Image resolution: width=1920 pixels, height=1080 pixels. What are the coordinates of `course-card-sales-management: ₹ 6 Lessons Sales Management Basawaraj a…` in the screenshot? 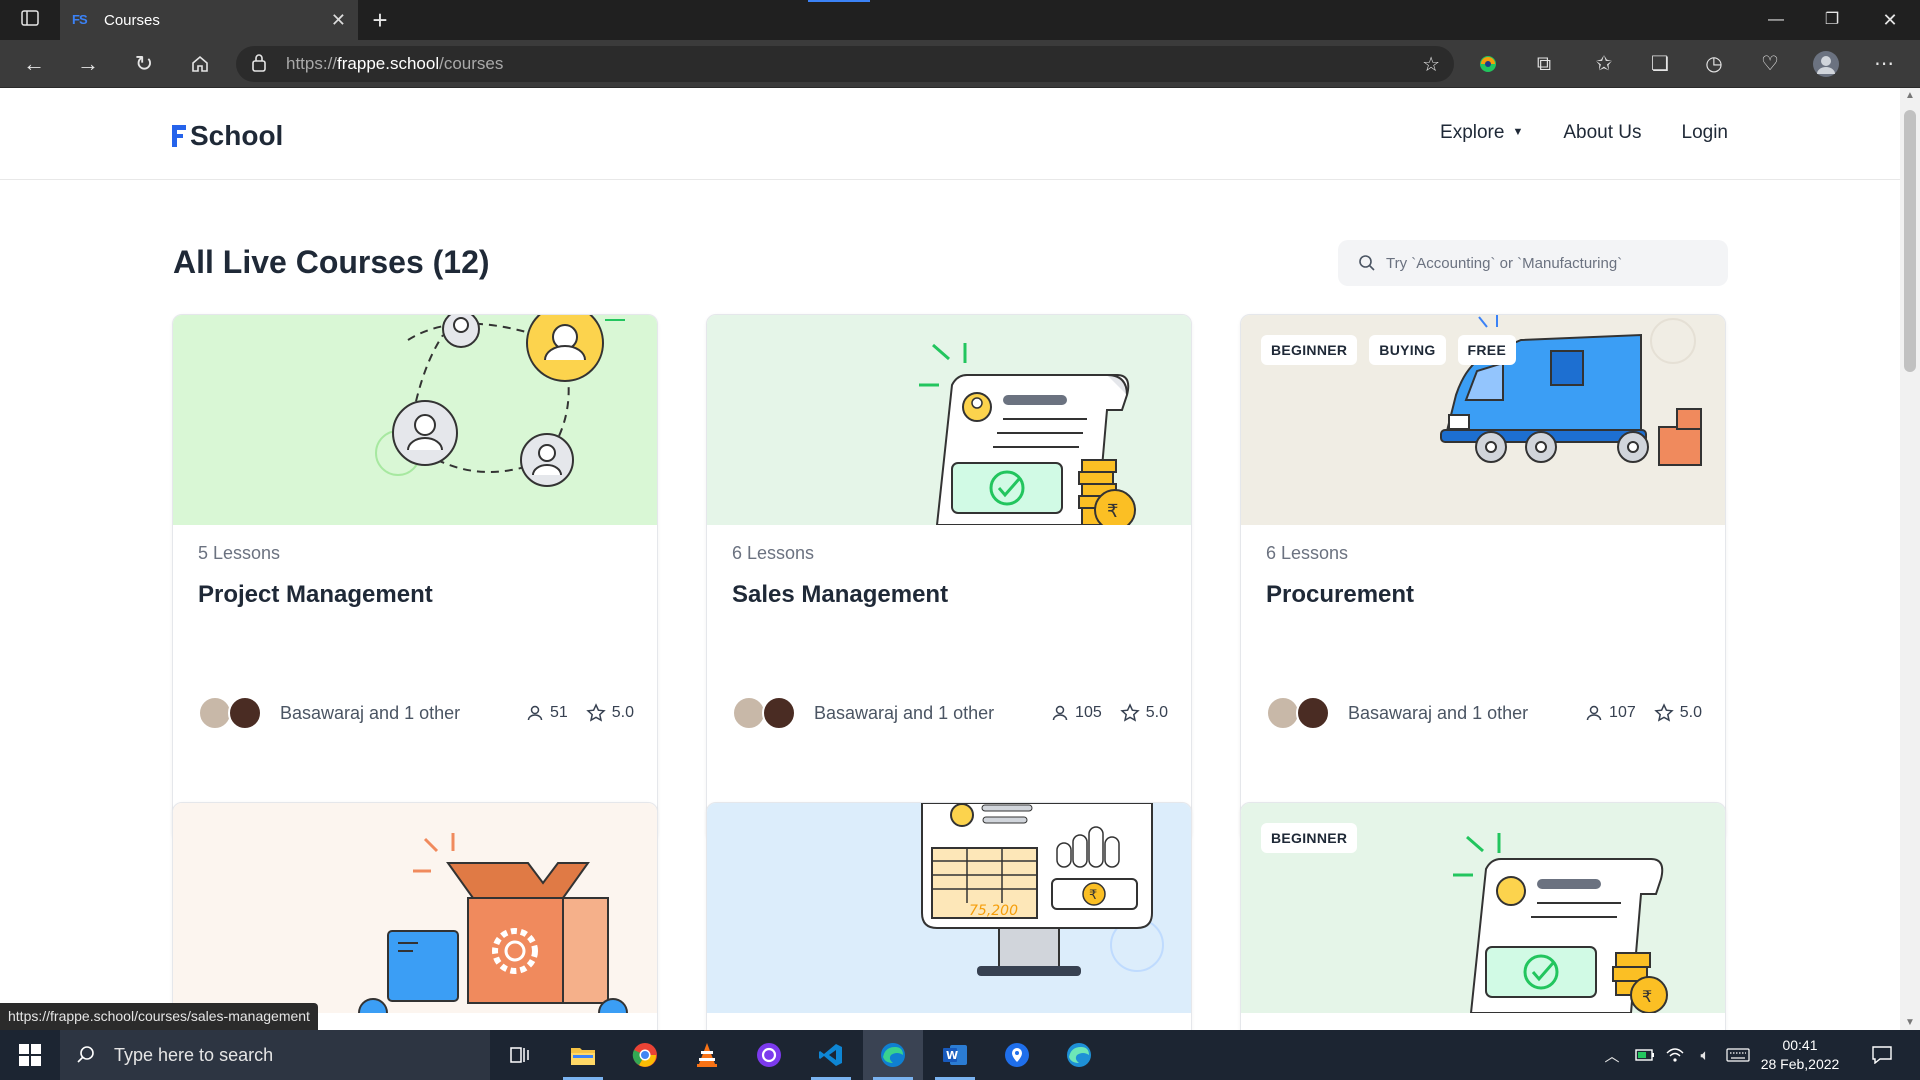 It's located at (949, 578).